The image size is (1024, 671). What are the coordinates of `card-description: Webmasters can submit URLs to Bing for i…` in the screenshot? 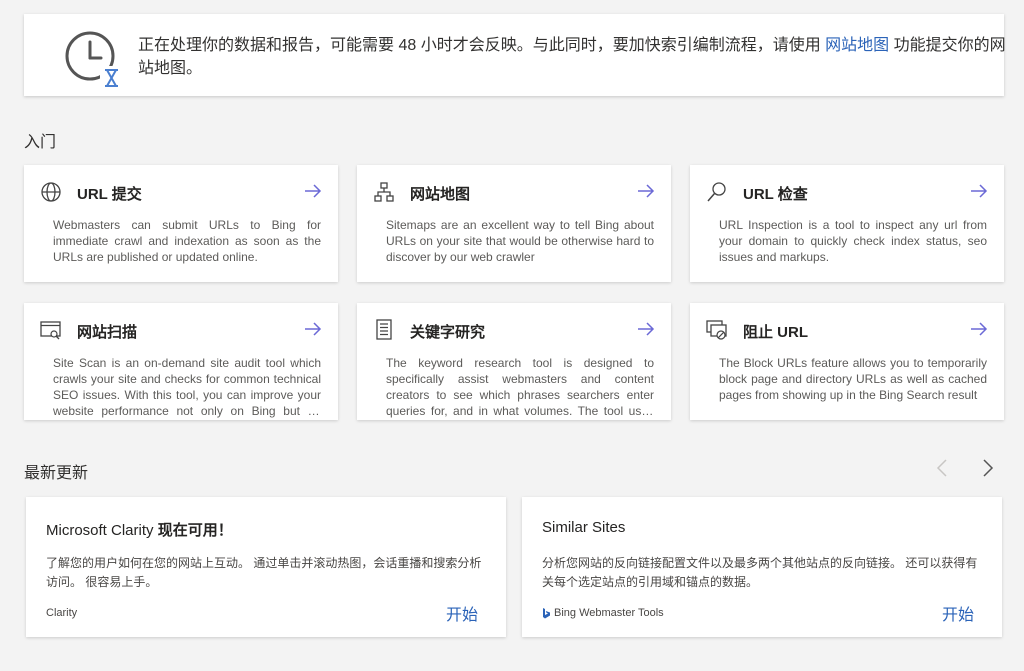 It's located at (187, 241).